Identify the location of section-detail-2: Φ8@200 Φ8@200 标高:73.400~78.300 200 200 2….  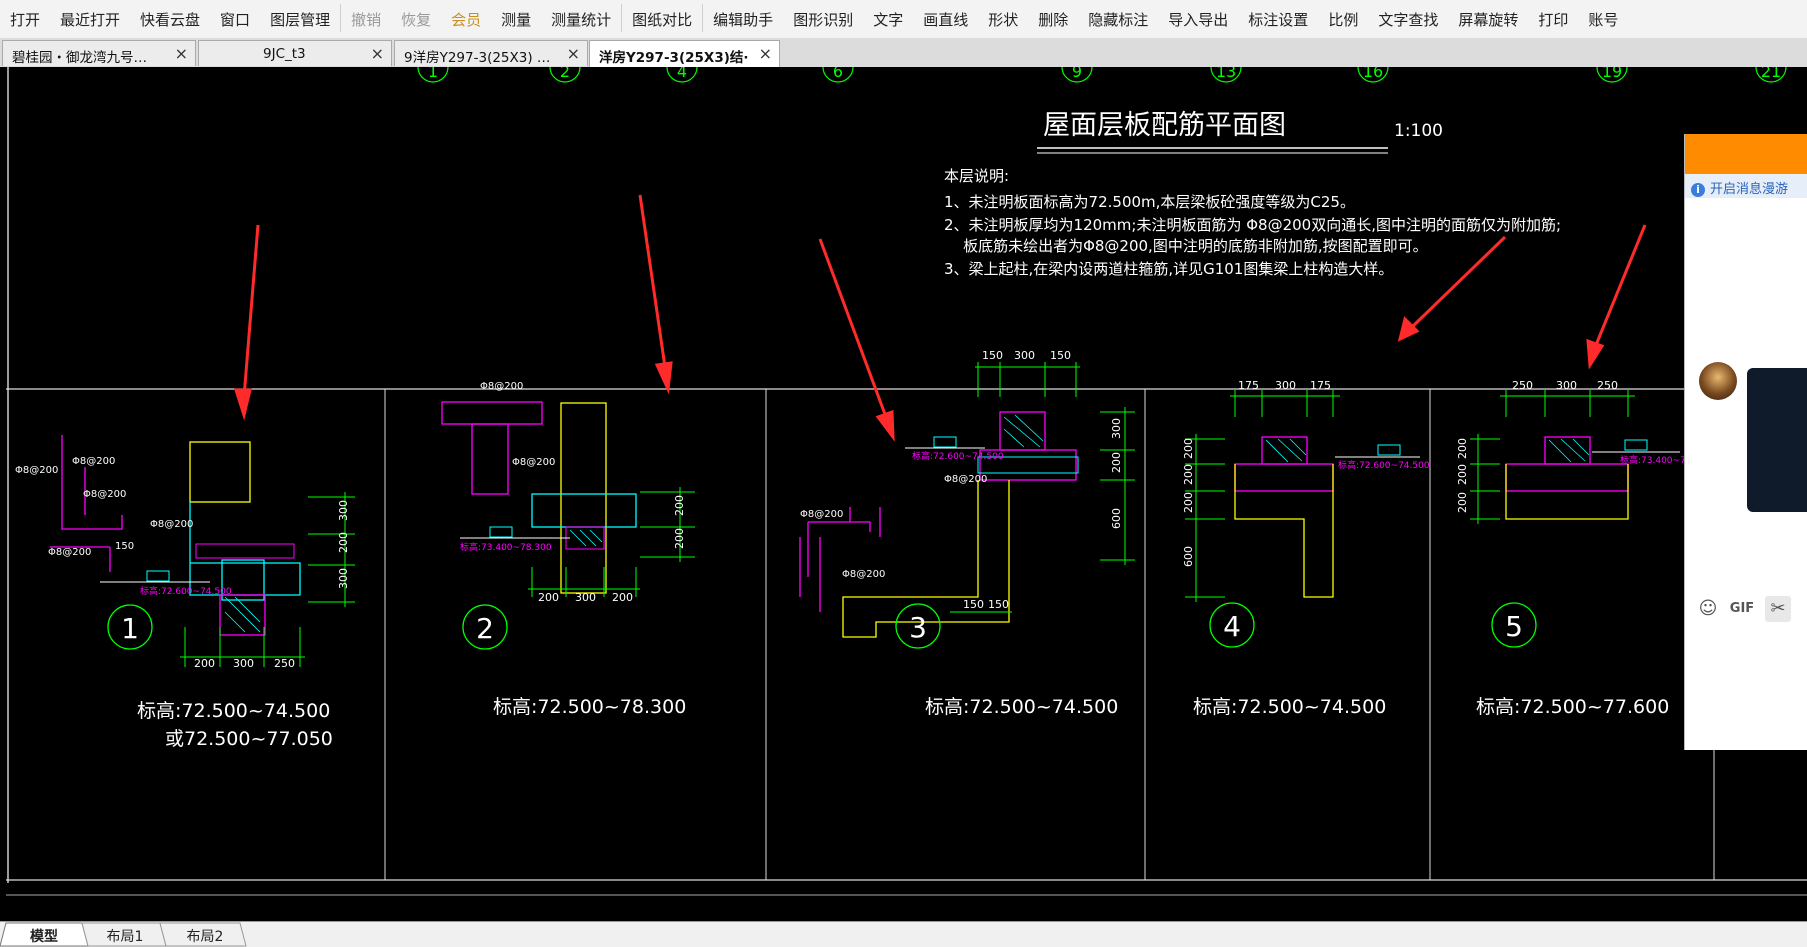
(568, 549).